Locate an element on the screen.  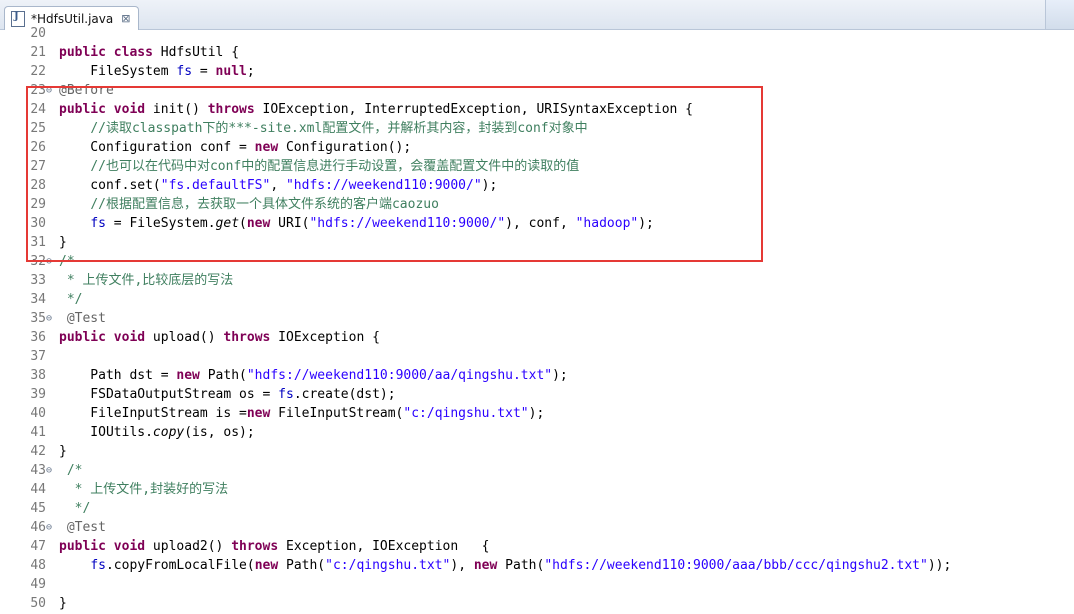
line-number: 28 is located at coordinates (38, 185).